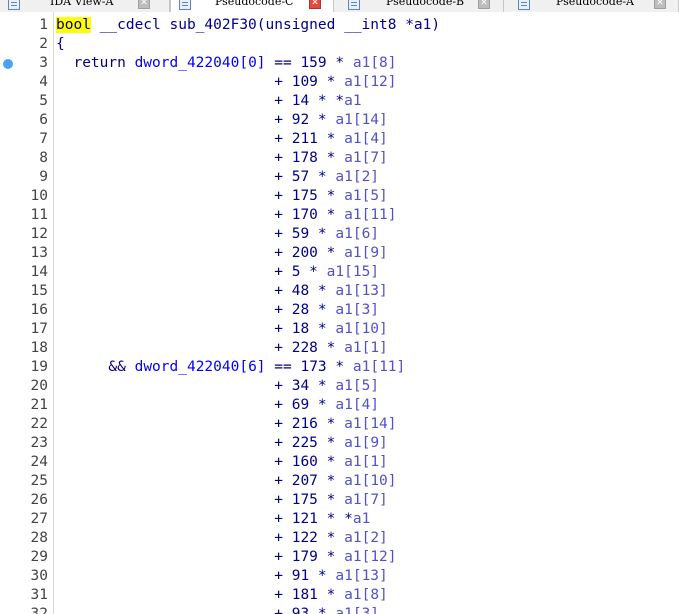 Image resolution: width=679 pixels, height=614 pixels. What do you see at coordinates (339, 519) in the screenshot?
I see `code-line: 27 + 121 * *a1` at bounding box center [339, 519].